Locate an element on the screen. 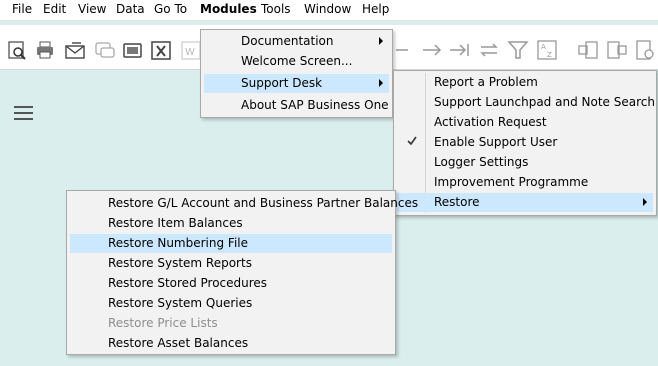  checkmark-icon is located at coordinates (412, 141).